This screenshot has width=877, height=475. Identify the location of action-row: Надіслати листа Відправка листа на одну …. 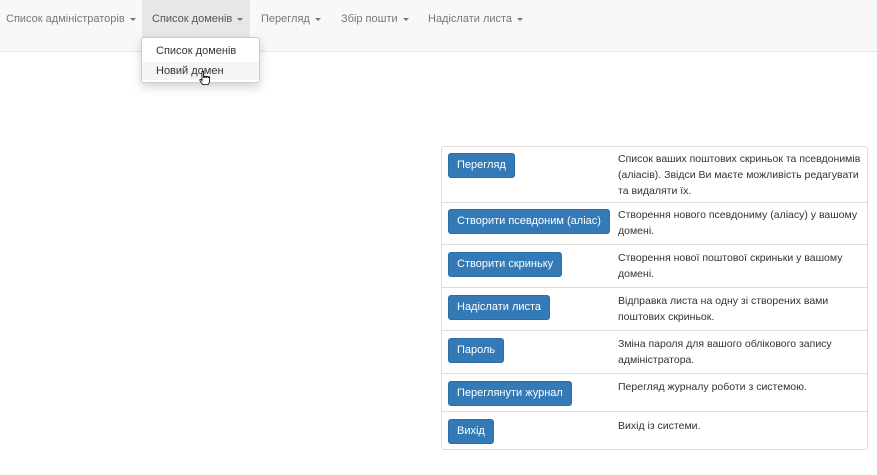
(654, 308).